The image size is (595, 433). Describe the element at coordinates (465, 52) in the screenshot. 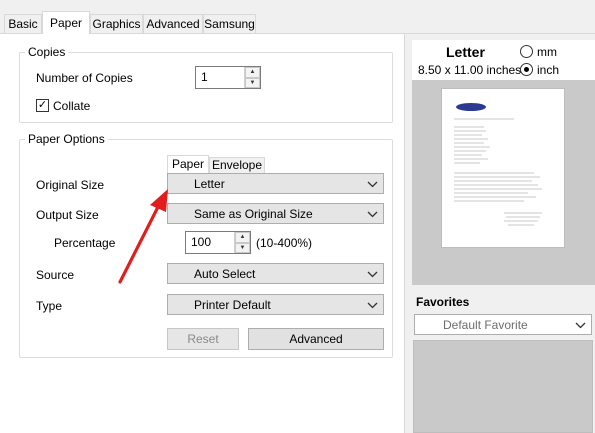

I see `paper-name: Letter` at that location.